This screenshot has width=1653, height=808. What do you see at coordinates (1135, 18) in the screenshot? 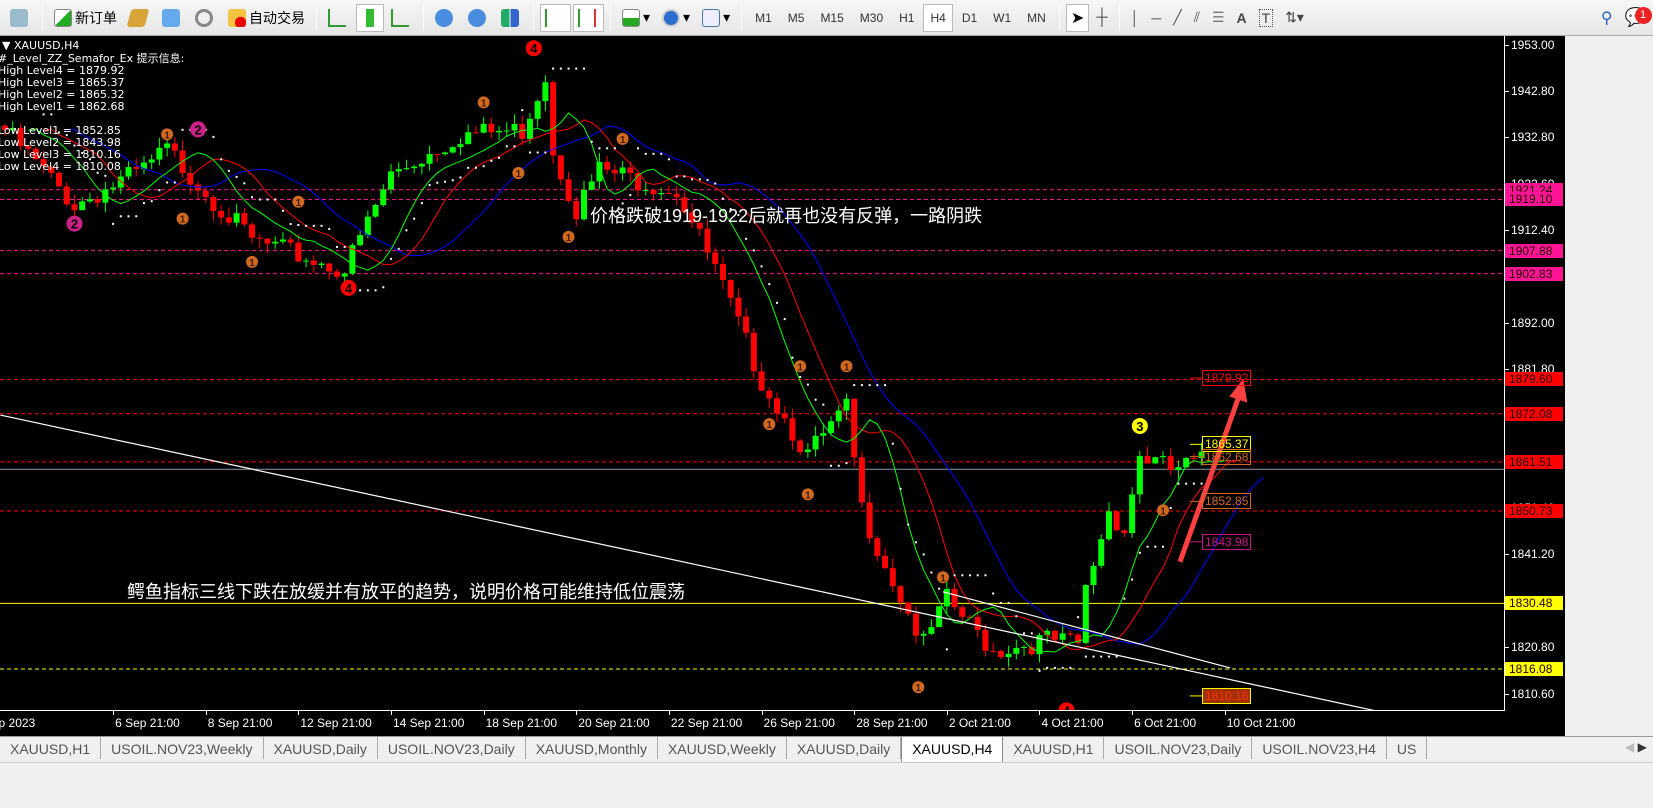
I see `vertical-line-button: │` at bounding box center [1135, 18].